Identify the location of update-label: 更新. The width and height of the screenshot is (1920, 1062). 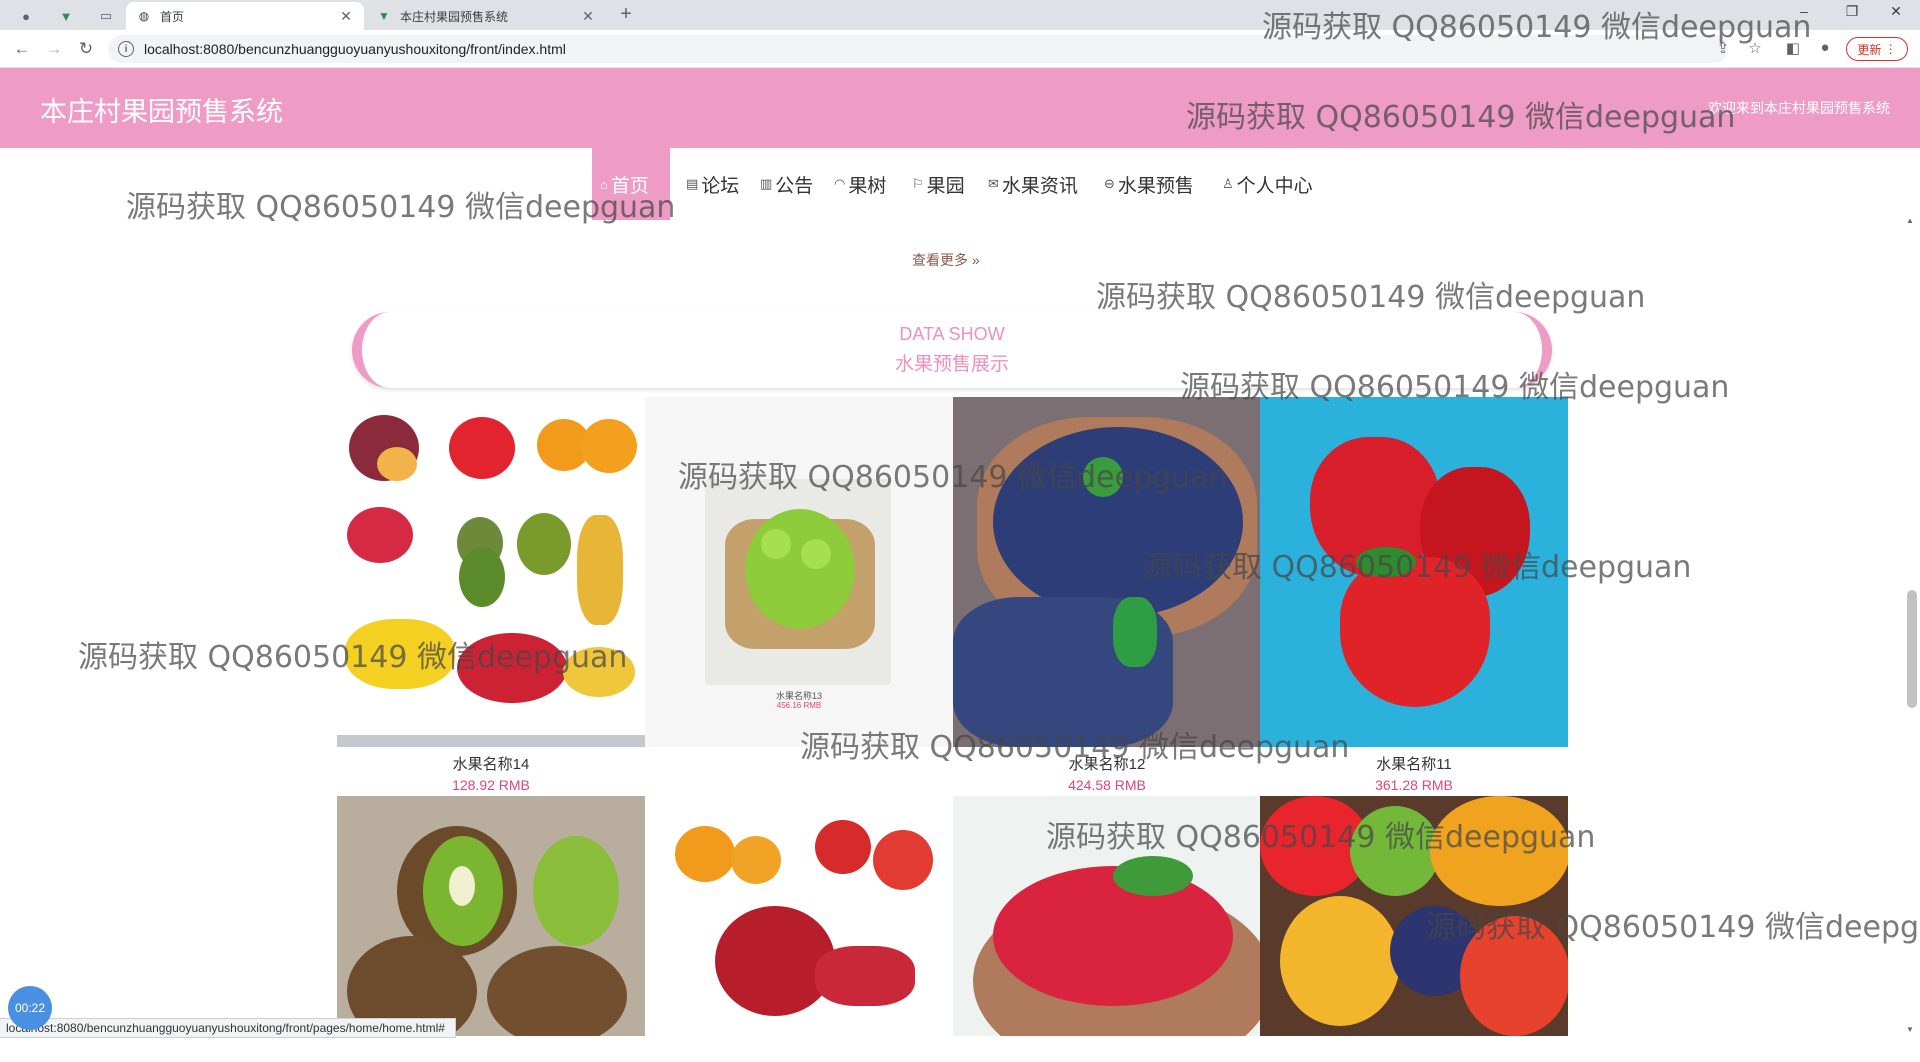
(1869, 49).